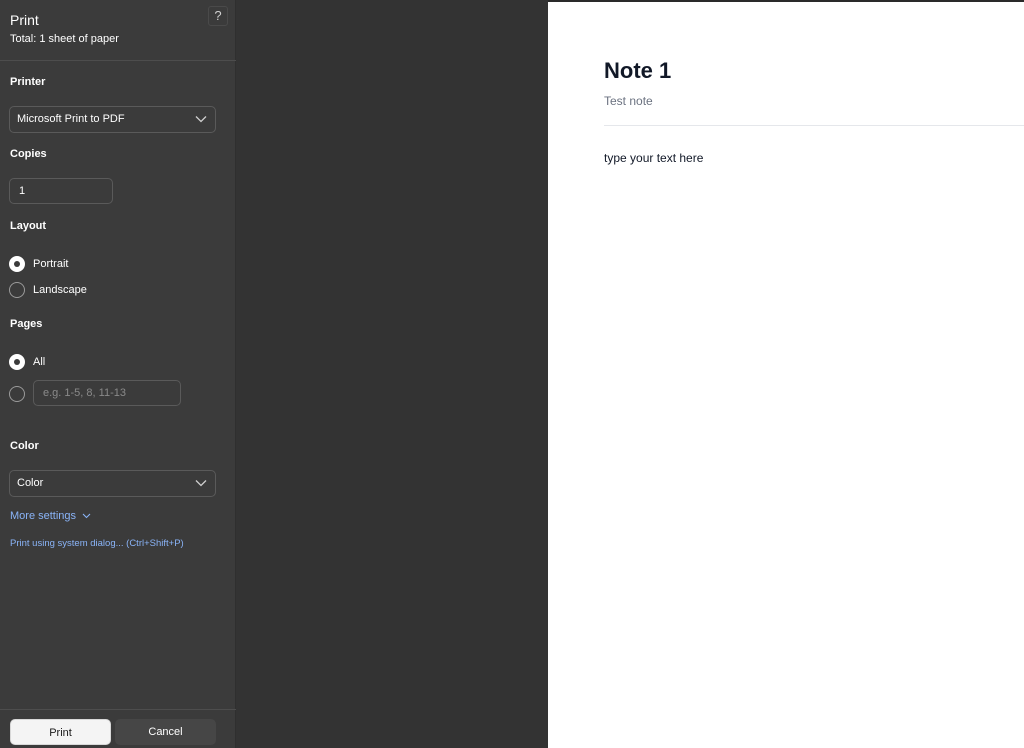 The width and height of the screenshot is (1024, 748). I want to click on layout-portrait-option: Portrait, so click(38, 264).